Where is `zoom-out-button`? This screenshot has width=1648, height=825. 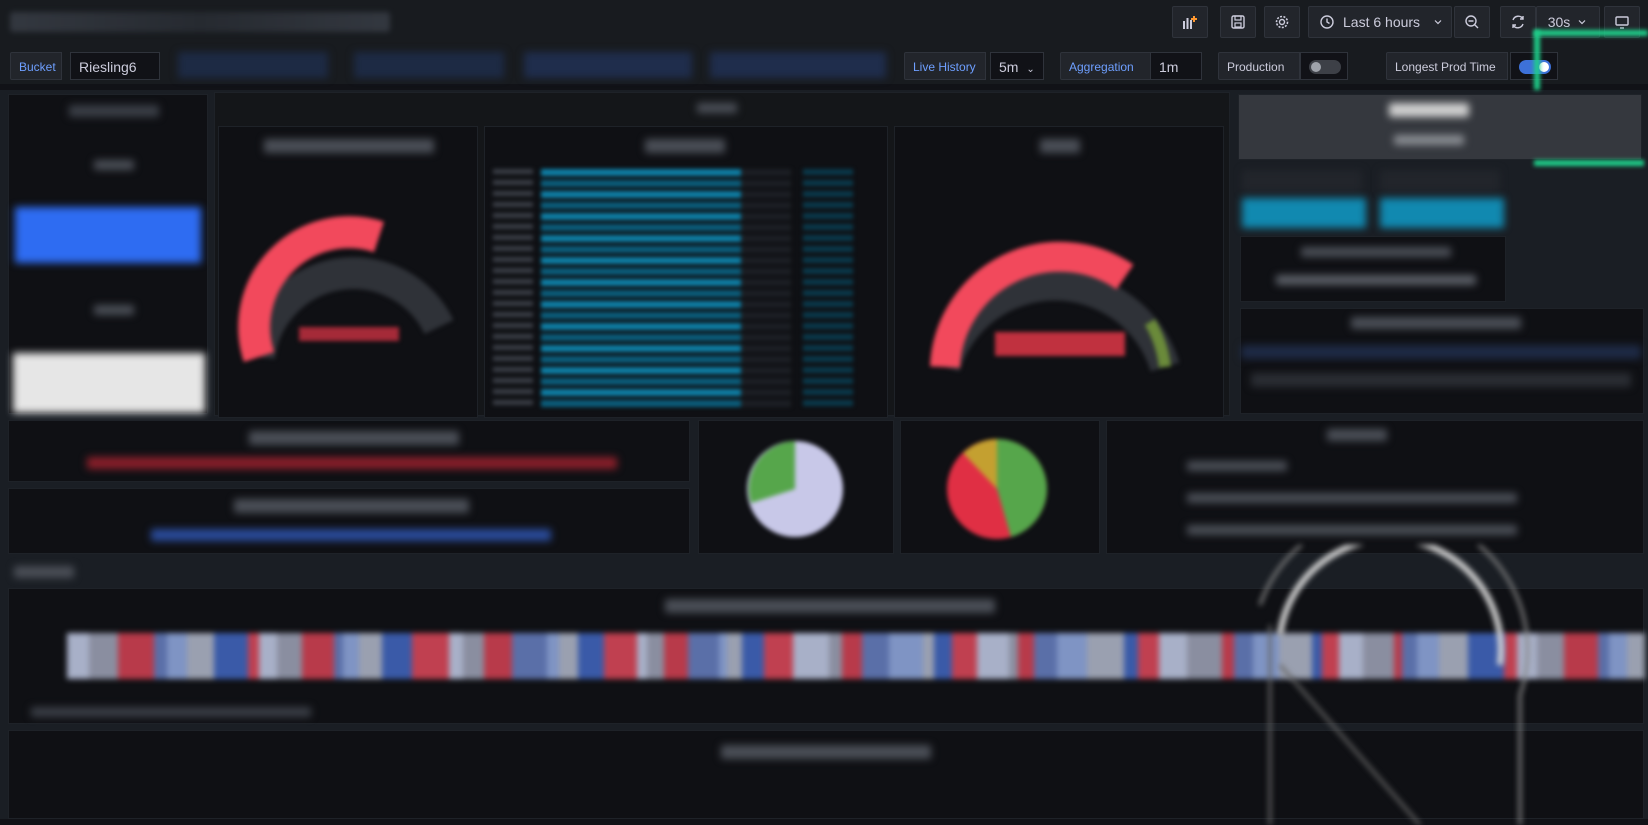
zoom-out-button is located at coordinates (1472, 22).